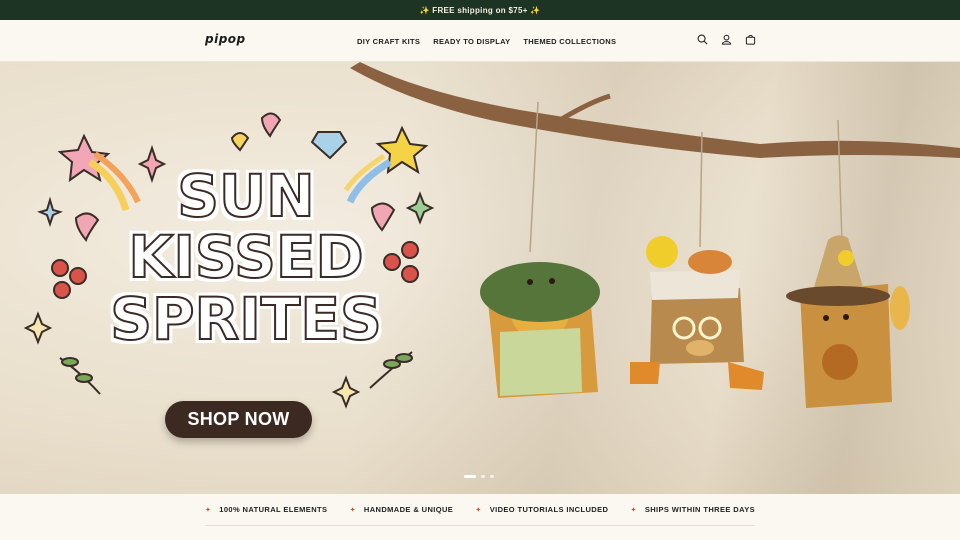 The height and width of the screenshot is (540, 960). Describe the element at coordinates (401, 509) in the screenshot. I see `feature-item: ✦ HANDMADE & UNIQUE` at that location.